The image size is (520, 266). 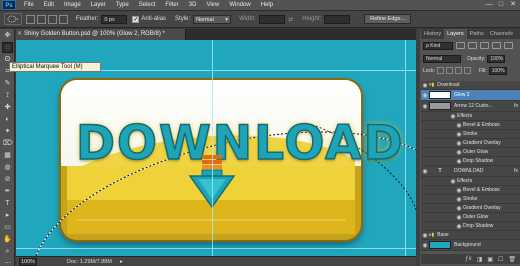 What do you see at coordinates (470, 208) in the screenshot?
I see `effect-row: ◉ Gradient Overlay` at bounding box center [470, 208].